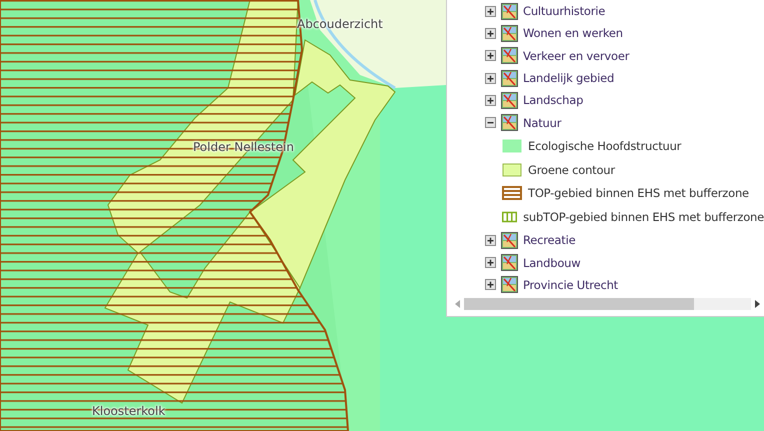 The height and width of the screenshot is (431, 764). I want to click on layer-label: Provincie Utrecht, so click(570, 285).